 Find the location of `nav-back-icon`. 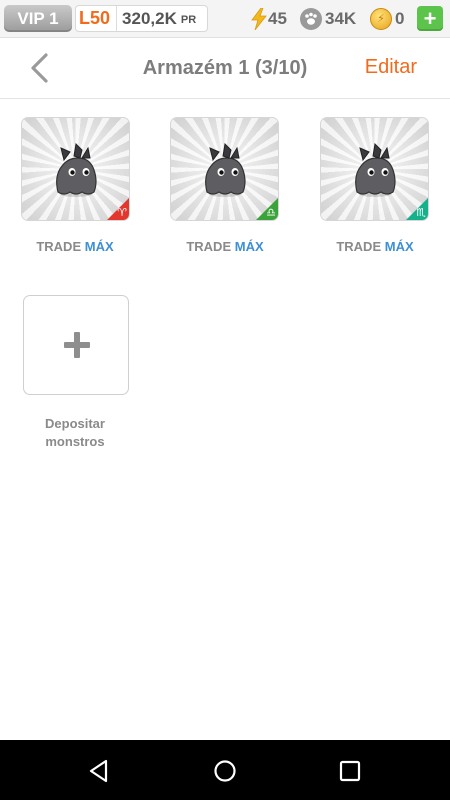

nav-back-icon is located at coordinates (99, 771).